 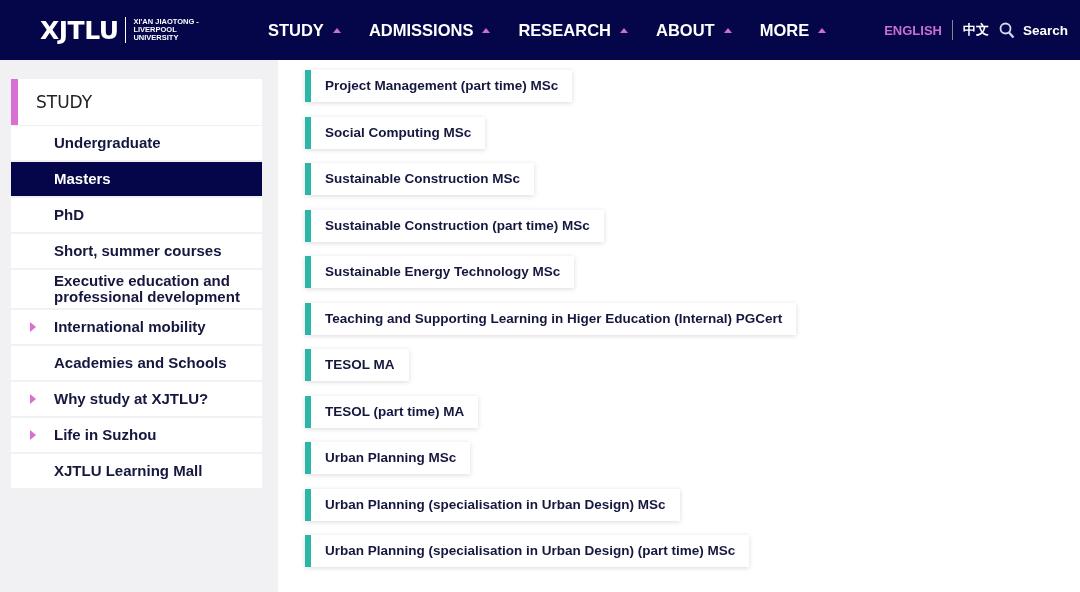 I want to click on search-button: Search, so click(x=1033, y=30).